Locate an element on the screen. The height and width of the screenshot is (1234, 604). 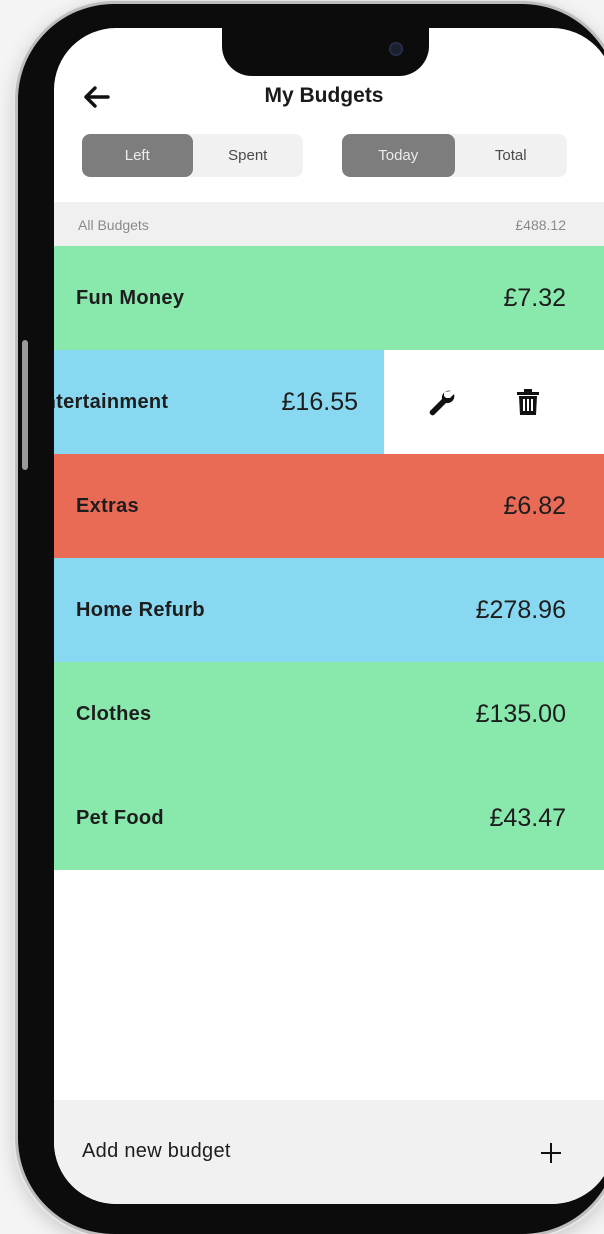
add-budget-button is located at coordinates (551, 1153).